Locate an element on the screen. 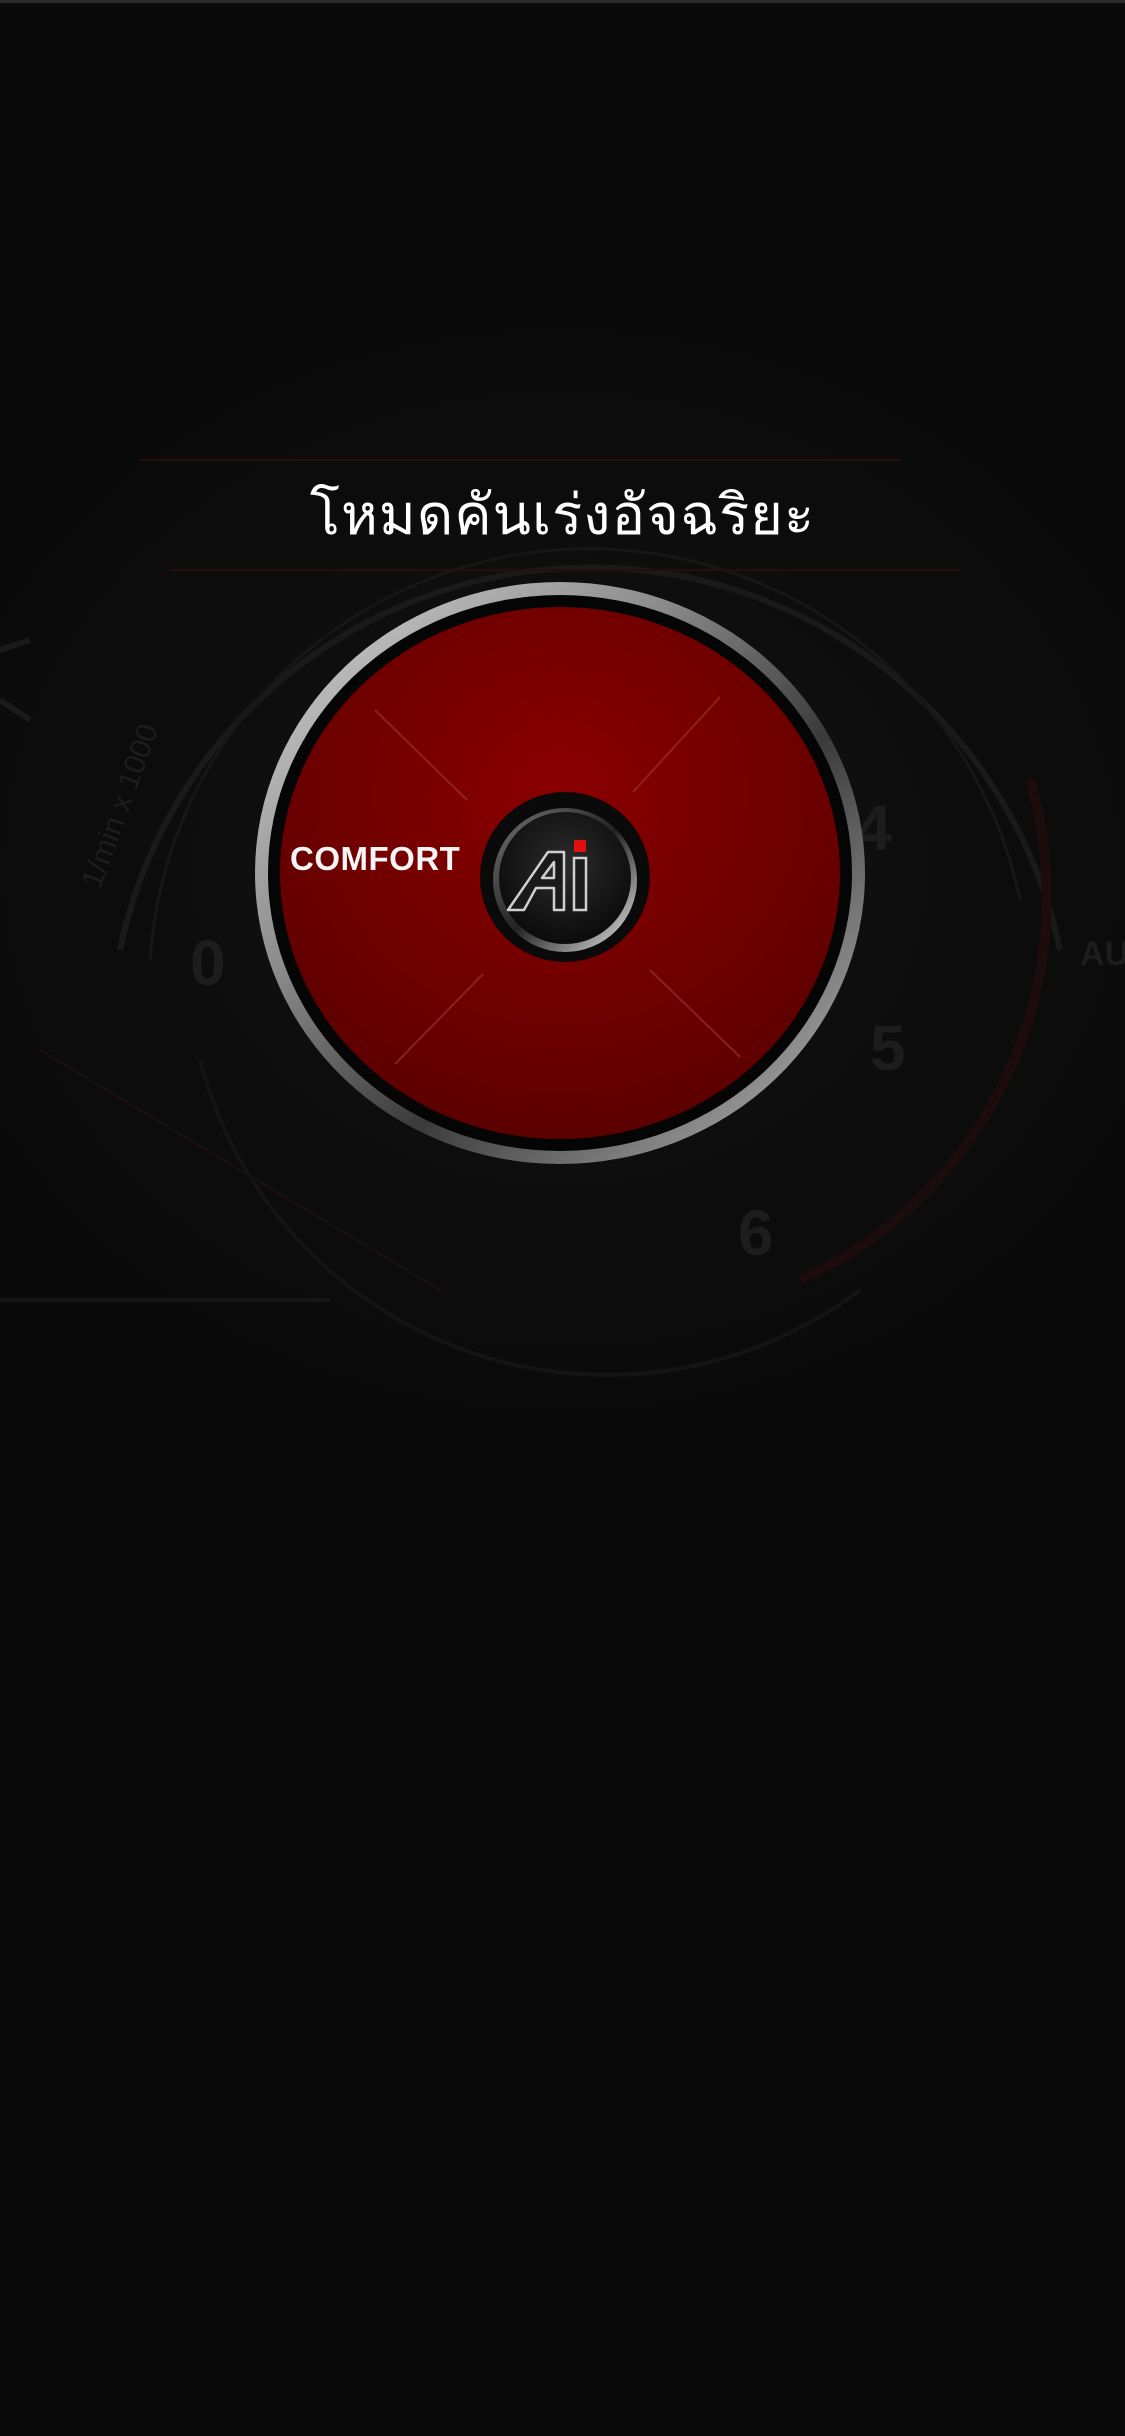 This screenshot has width=1125, height=2436. page-title: โหมดคันเร่งอัจฉริยะ is located at coordinates (562, 515).